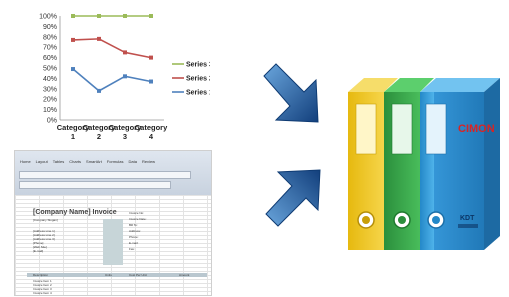  Describe the element at coordinates (48, 17) in the screenshot. I see `y-tick-label: 100%` at that location.